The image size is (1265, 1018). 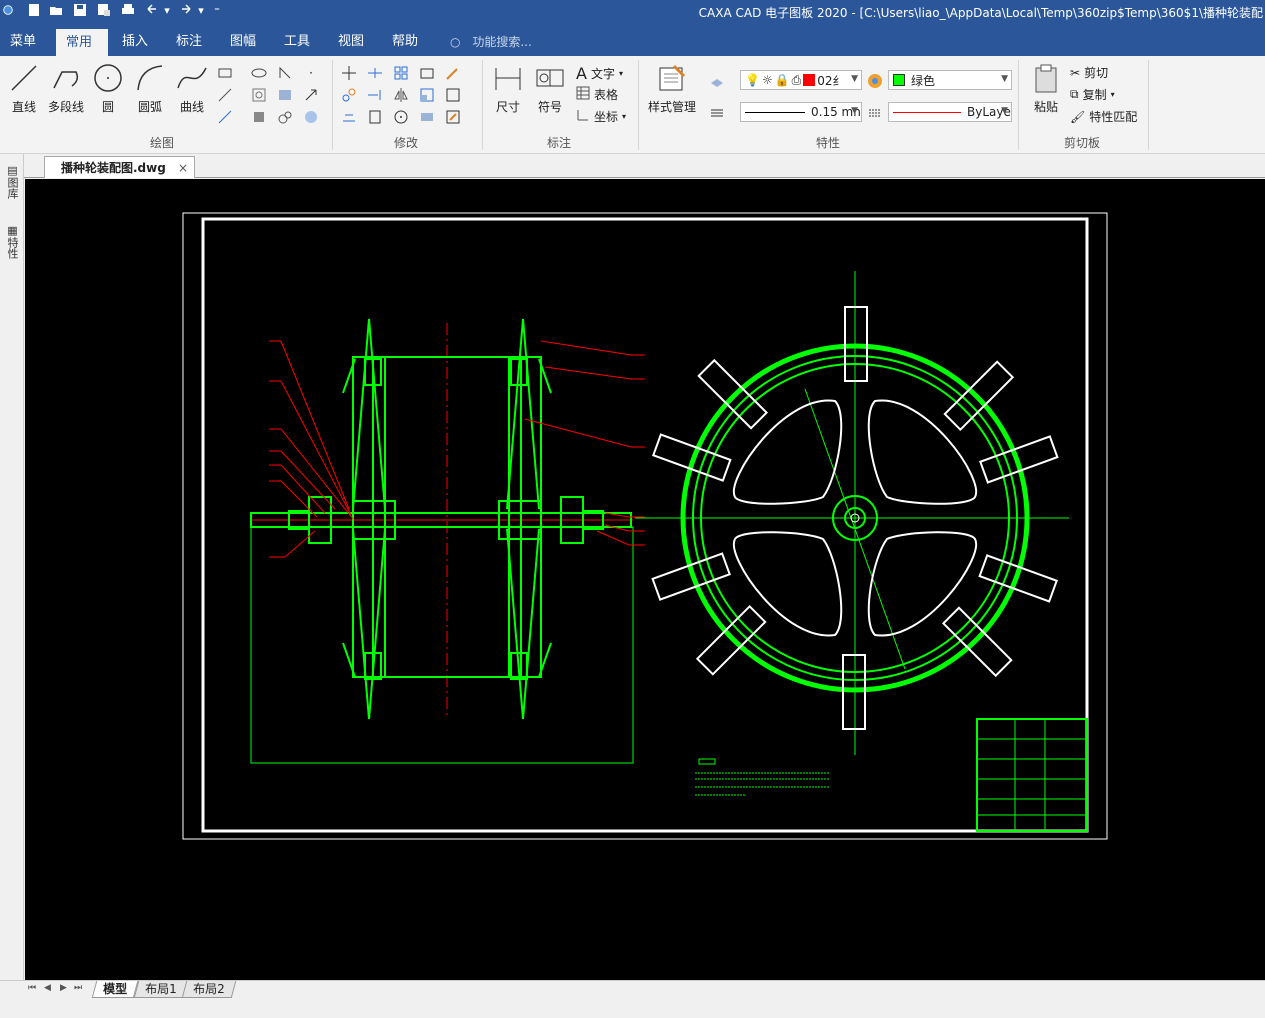 What do you see at coordinates (120, 167) in the screenshot?
I see `document-tab: 播种轮装配图.dwg ×` at bounding box center [120, 167].